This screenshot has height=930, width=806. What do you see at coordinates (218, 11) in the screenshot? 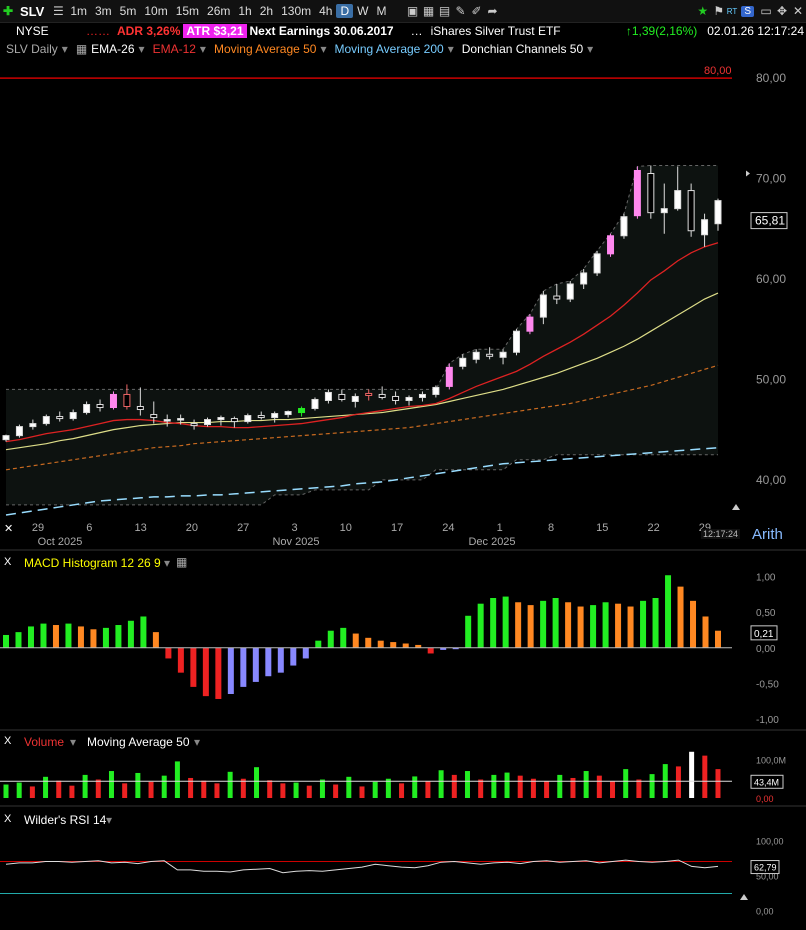
I see `timeframe-26m: 26m` at bounding box center [218, 11].